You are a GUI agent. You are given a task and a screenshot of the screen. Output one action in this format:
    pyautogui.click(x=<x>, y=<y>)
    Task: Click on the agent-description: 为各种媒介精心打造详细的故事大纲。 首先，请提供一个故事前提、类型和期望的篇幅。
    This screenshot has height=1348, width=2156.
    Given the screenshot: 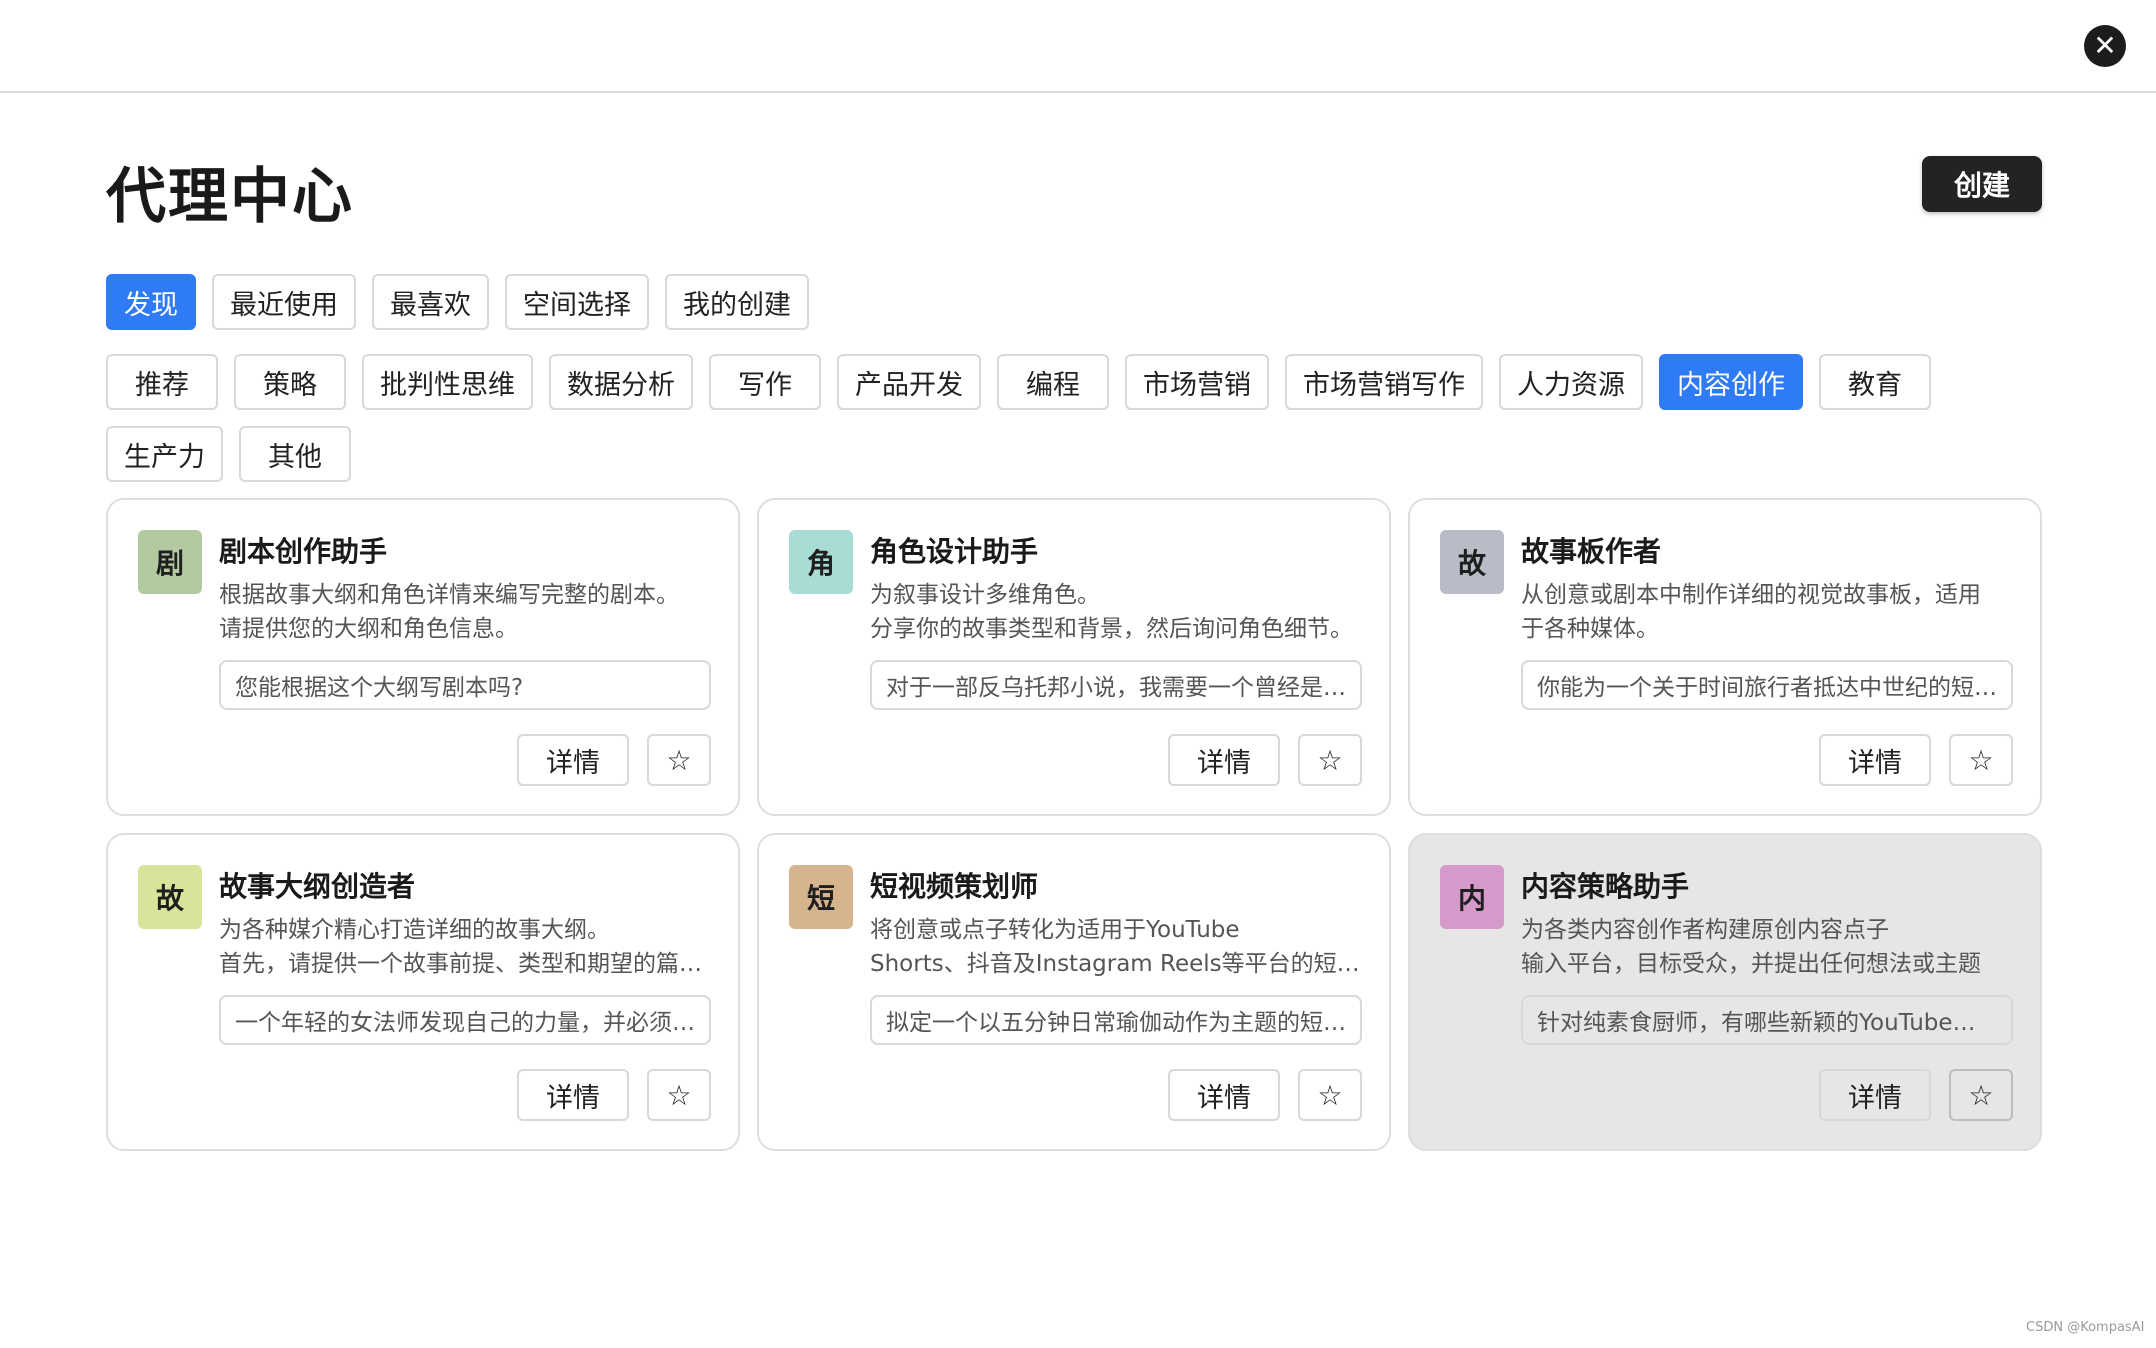 What is the action you would take?
    pyautogui.click(x=469, y=947)
    